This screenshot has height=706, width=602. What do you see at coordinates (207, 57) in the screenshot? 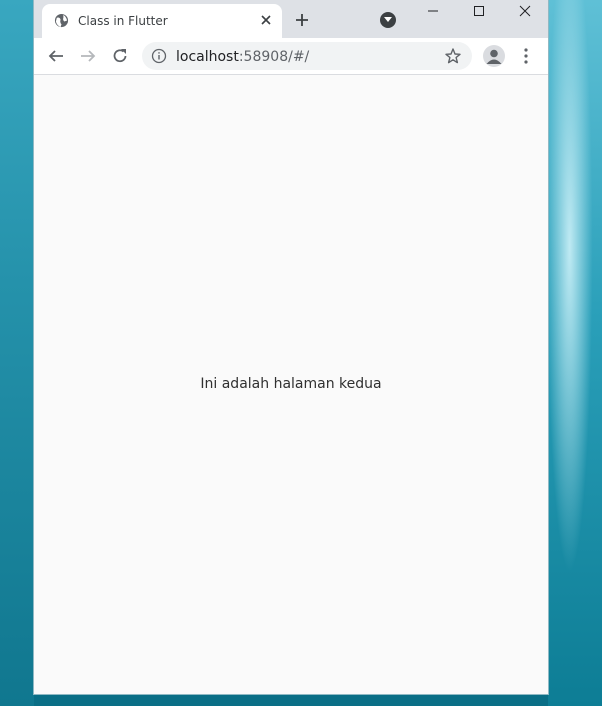
I see `url-host: localhost` at bounding box center [207, 57].